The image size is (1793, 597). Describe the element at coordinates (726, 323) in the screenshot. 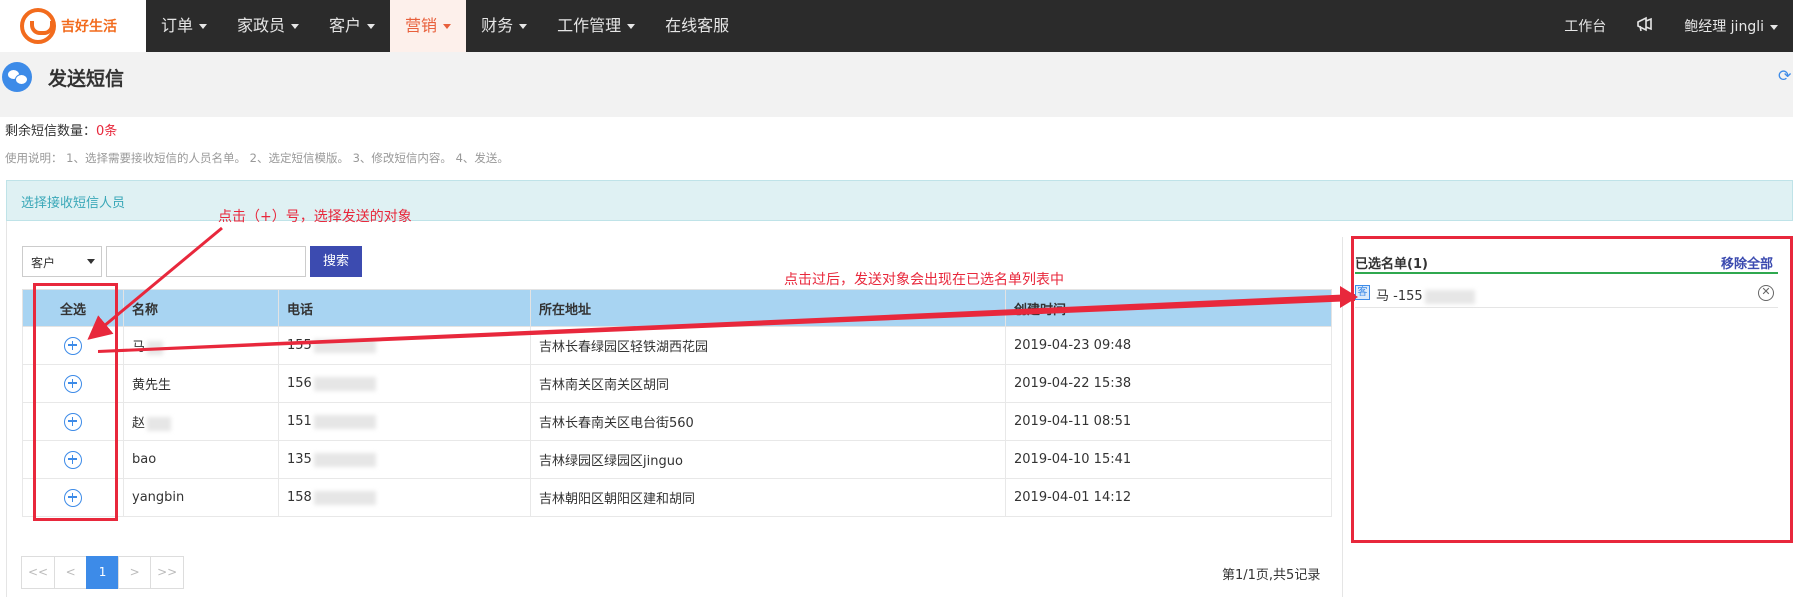

I see `arrow-to-selected-list` at that location.